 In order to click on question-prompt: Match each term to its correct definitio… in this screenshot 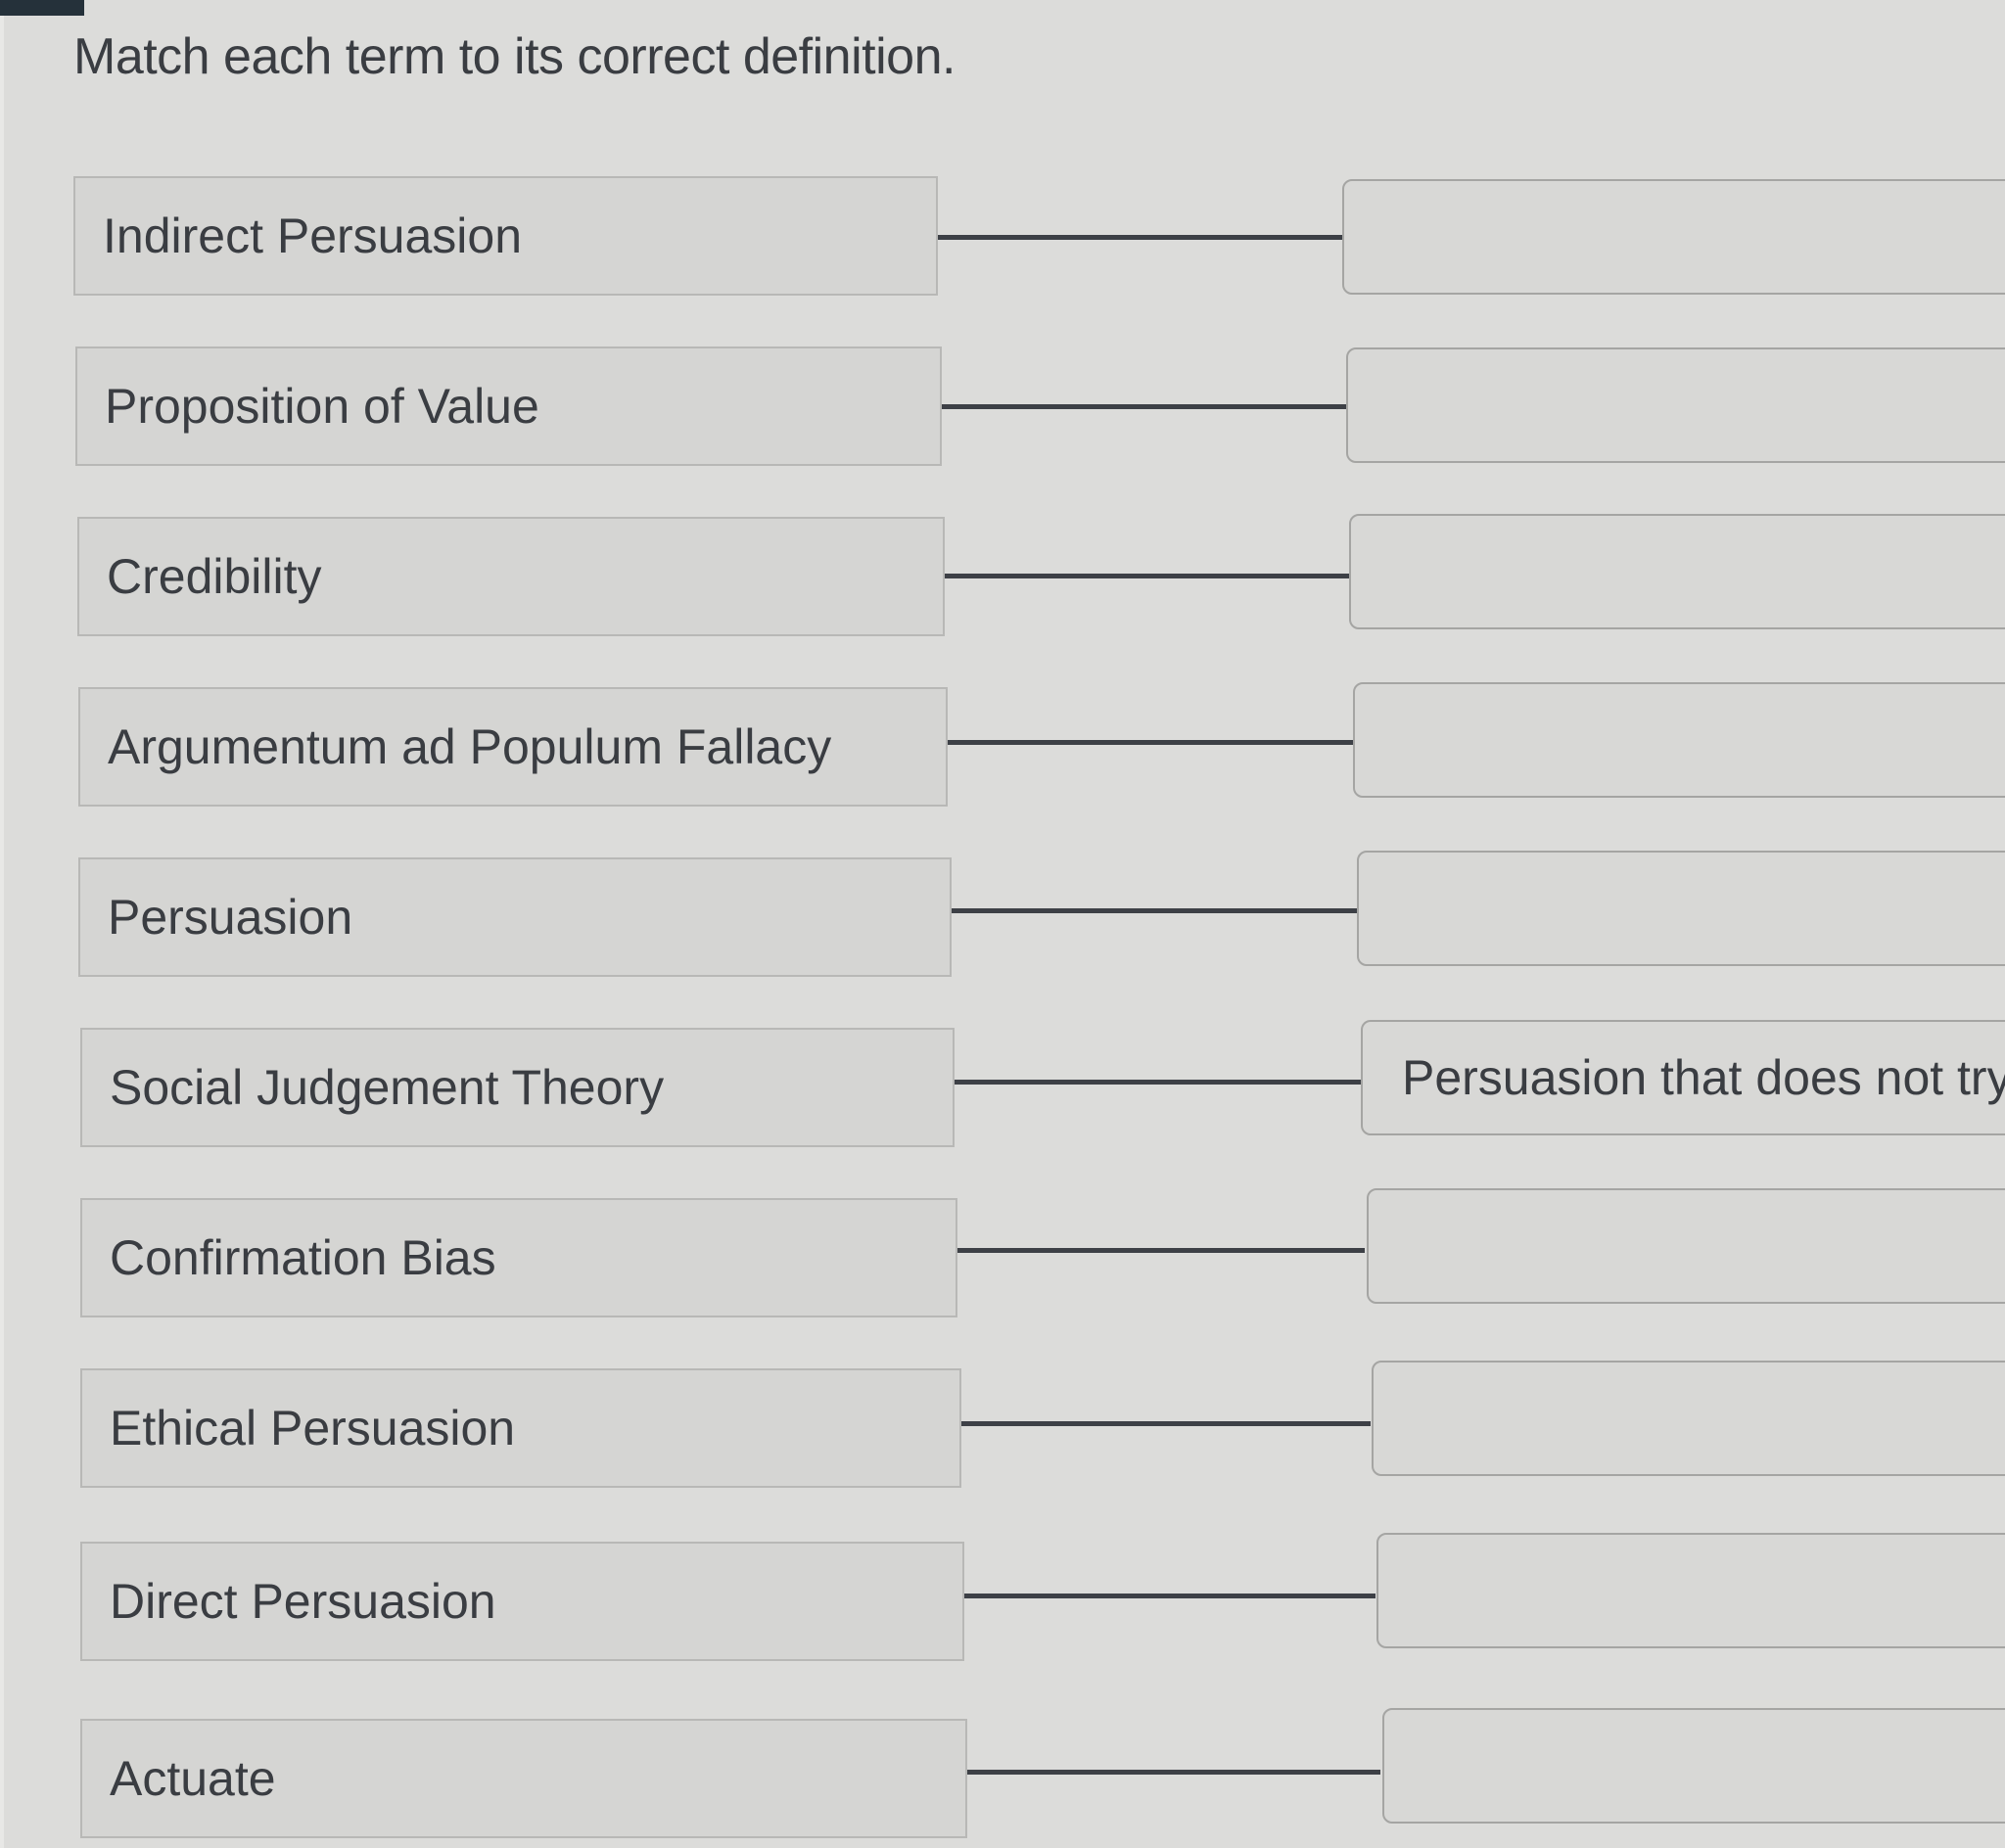, I will do `click(514, 56)`.